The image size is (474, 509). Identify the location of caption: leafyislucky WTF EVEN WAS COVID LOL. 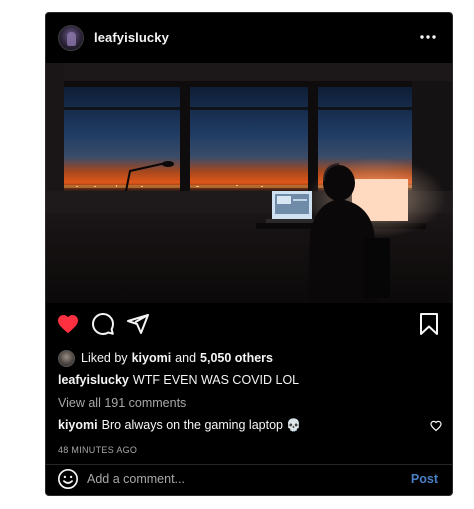
(178, 380).